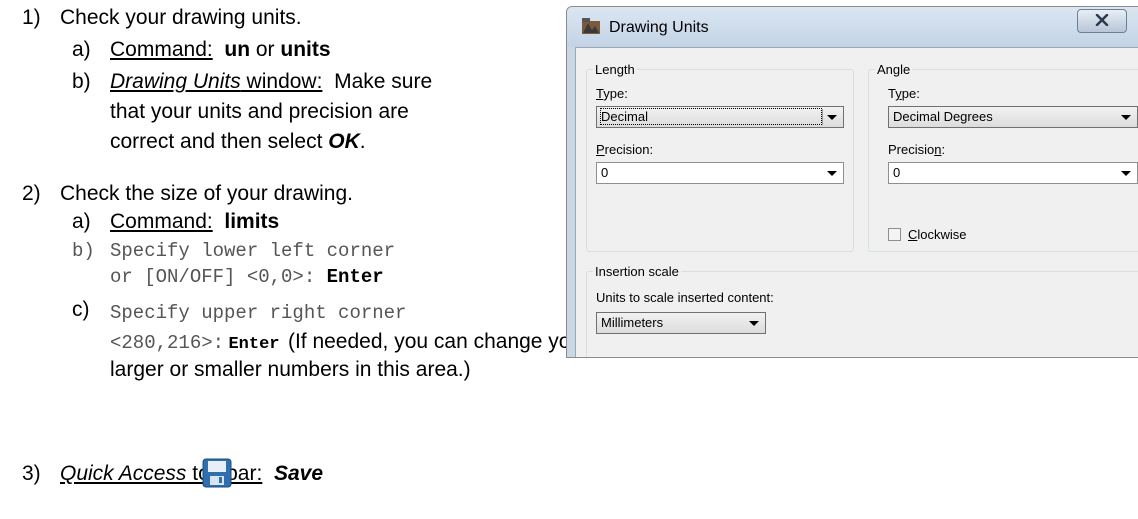 The image size is (1138, 519). Describe the element at coordinates (217, 473) in the screenshot. I see `floppy-disk-icon` at that location.